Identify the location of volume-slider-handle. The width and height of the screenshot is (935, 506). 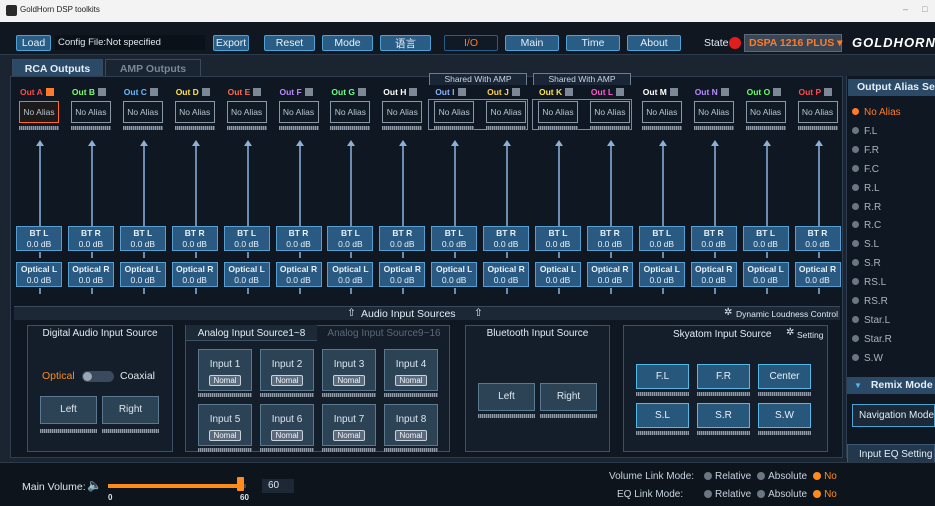
(240, 484).